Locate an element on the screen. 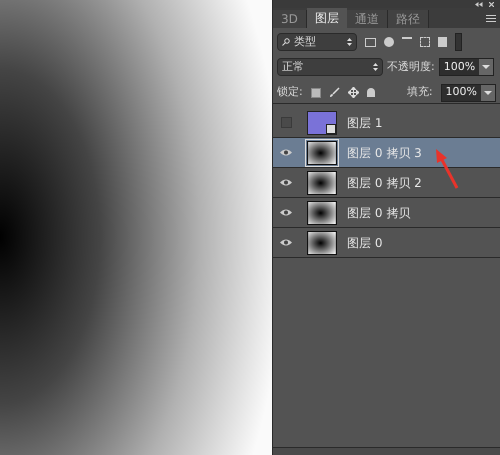 The width and height of the screenshot is (500, 455). lock-label: 锁定: is located at coordinates (290, 92).